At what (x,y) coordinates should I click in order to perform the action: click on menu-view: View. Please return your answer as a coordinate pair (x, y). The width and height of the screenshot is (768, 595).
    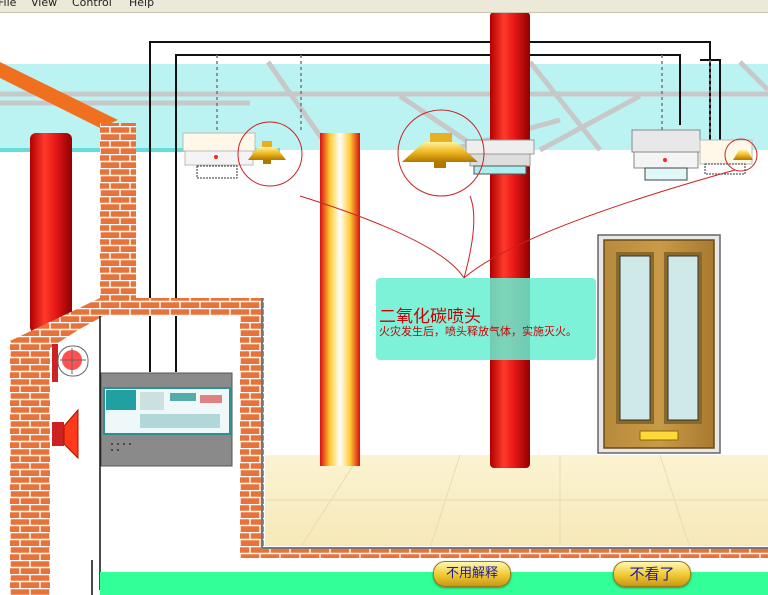
    Looking at the image, I should click on (44, 4).